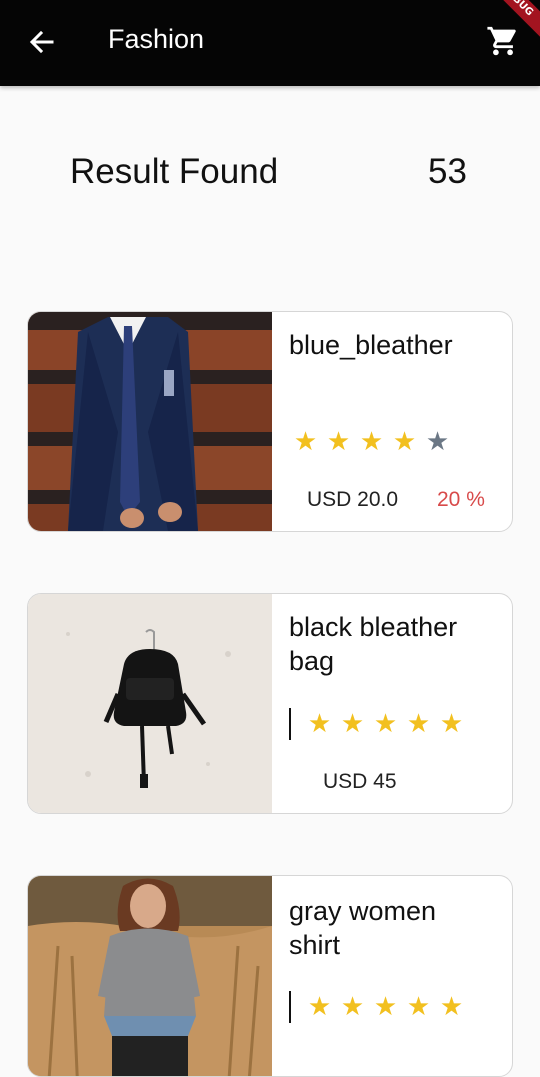 The width and height of the screenshot is (540, 1077). I want to click on star-empty-icon: ★, so click(437, 442).